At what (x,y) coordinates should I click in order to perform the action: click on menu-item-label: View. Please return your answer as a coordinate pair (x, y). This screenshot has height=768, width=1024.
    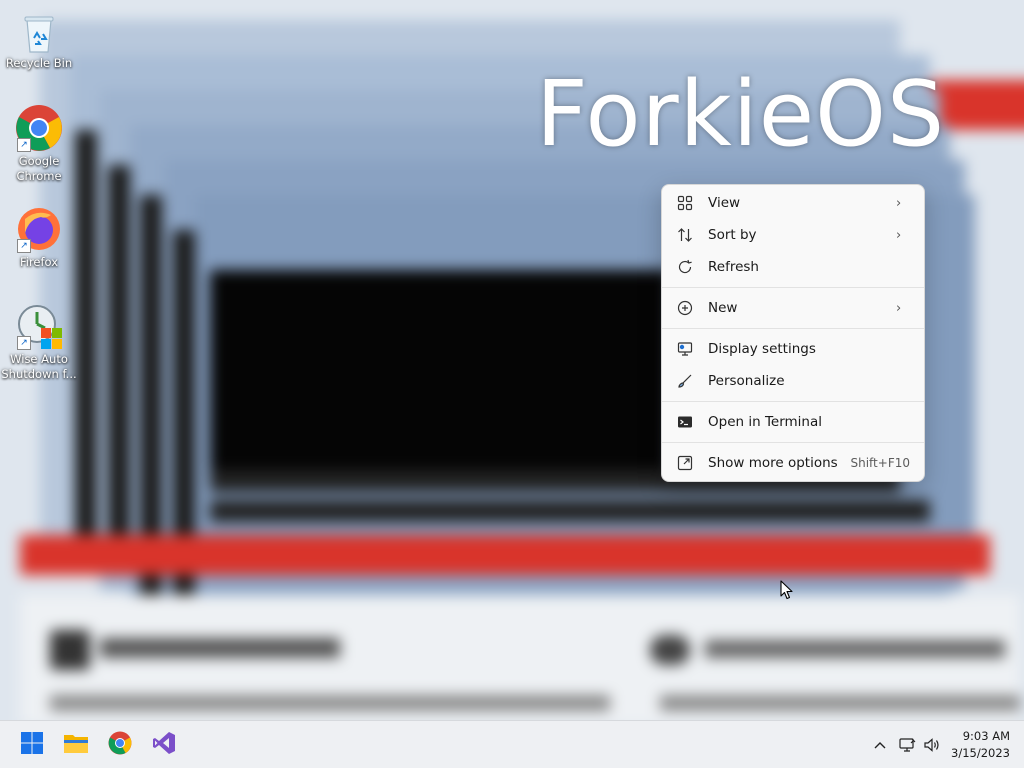
    Looking at the image, I should click on (724, 203).